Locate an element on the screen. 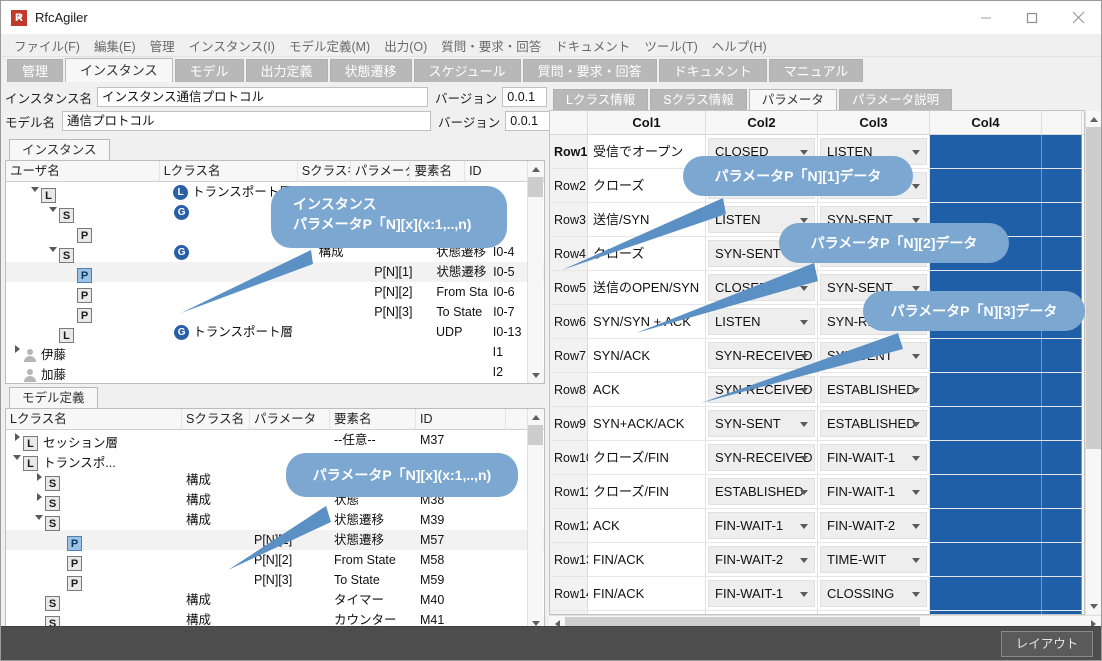  instance-name-input: インスタンス通信プロトコル is located at coordinates (263, 97).